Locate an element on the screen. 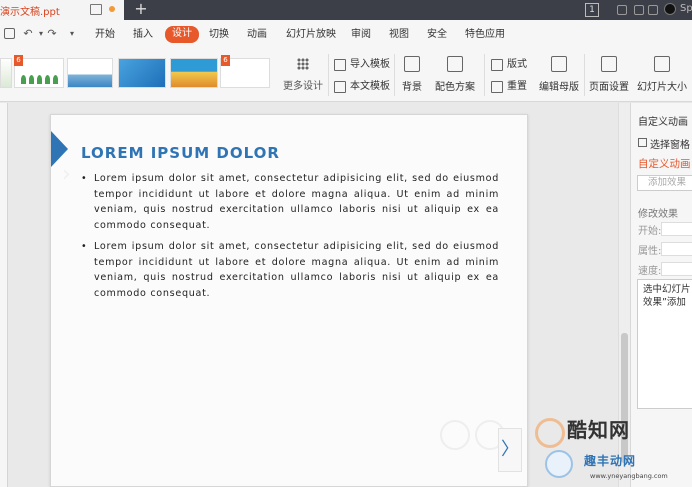 This screenshot has width=692, height=487. unsaved-dot-icon is located at coordinates (112, 9).